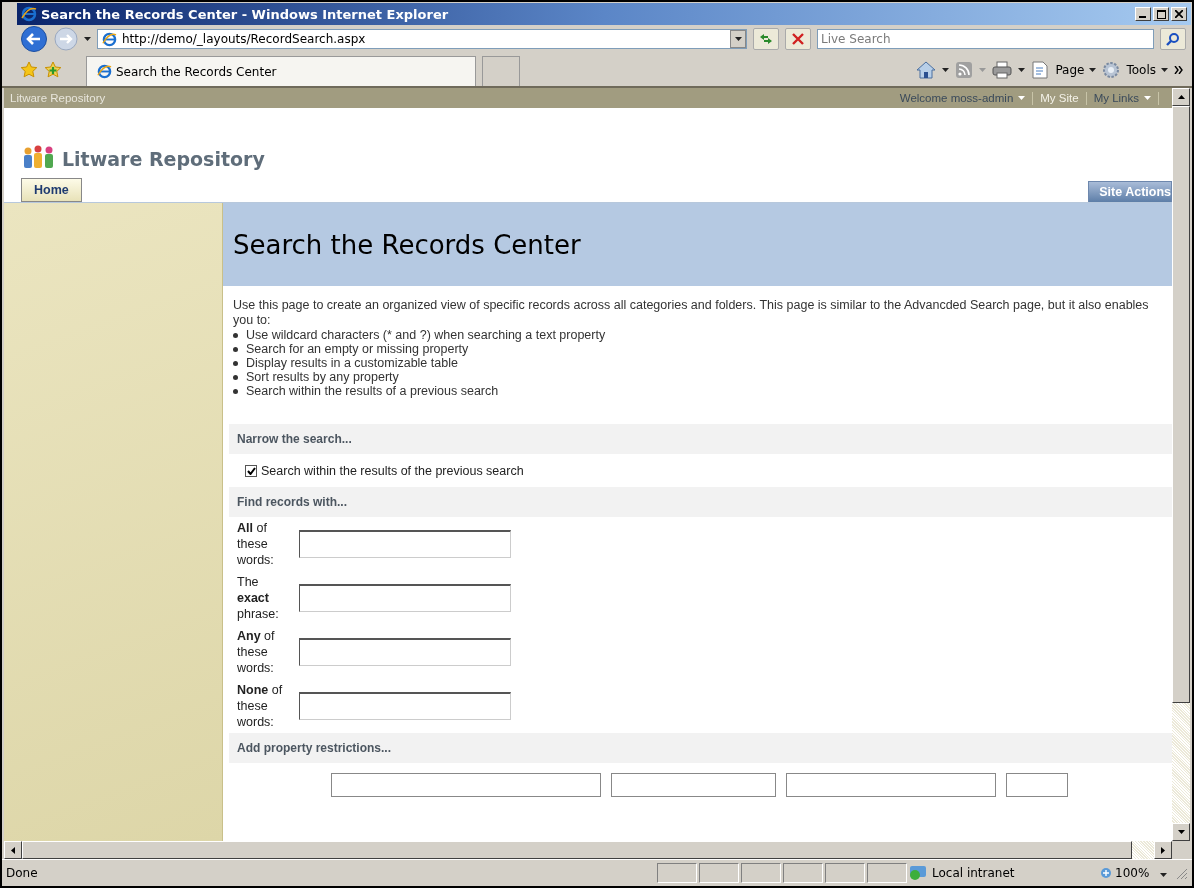 This screenshot has width=1194, height=888. I want to click on up-arrow-icon, so click(1181, 97).